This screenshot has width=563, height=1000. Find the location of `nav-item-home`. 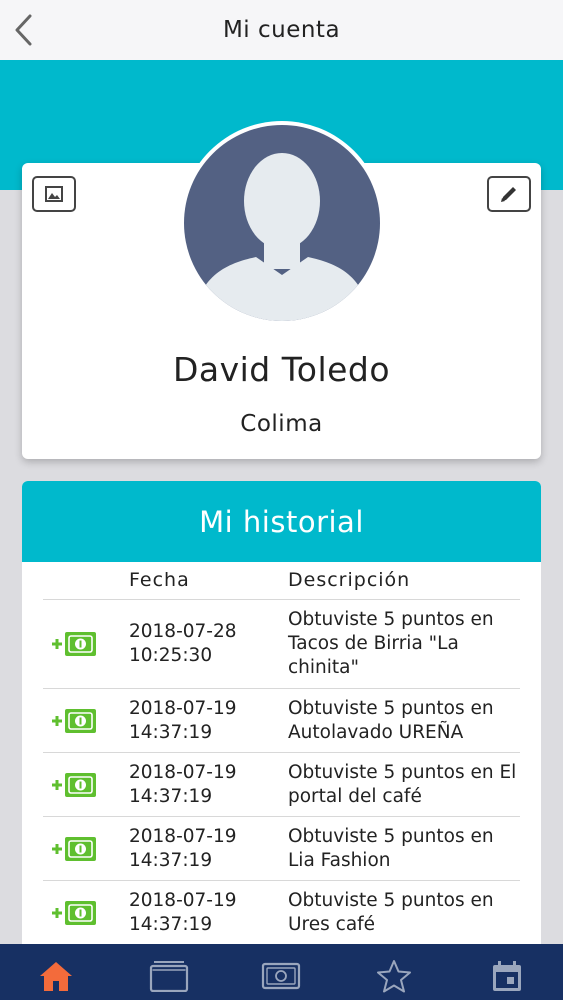

nav-item-home is located at coordinates (56, 976).